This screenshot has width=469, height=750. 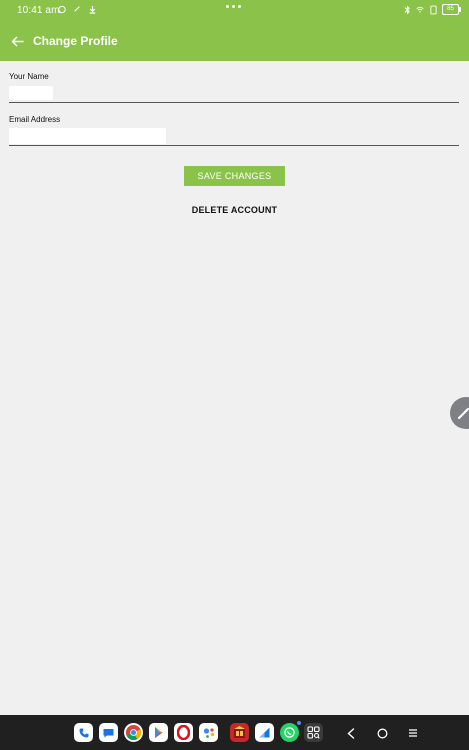 I want to click on name-label: Your Name, so click(x=29, y=76).